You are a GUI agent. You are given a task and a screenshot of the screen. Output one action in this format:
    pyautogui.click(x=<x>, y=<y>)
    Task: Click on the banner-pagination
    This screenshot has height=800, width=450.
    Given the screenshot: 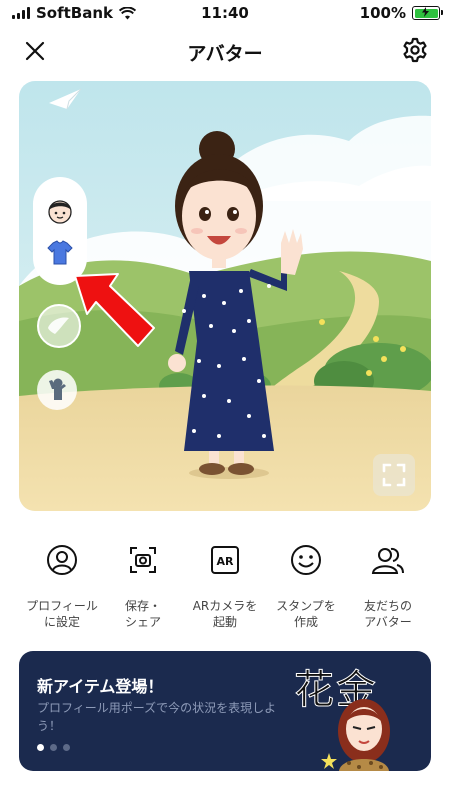 What is the action you would take?
    pyautogui.click(x=53, y=747)
    